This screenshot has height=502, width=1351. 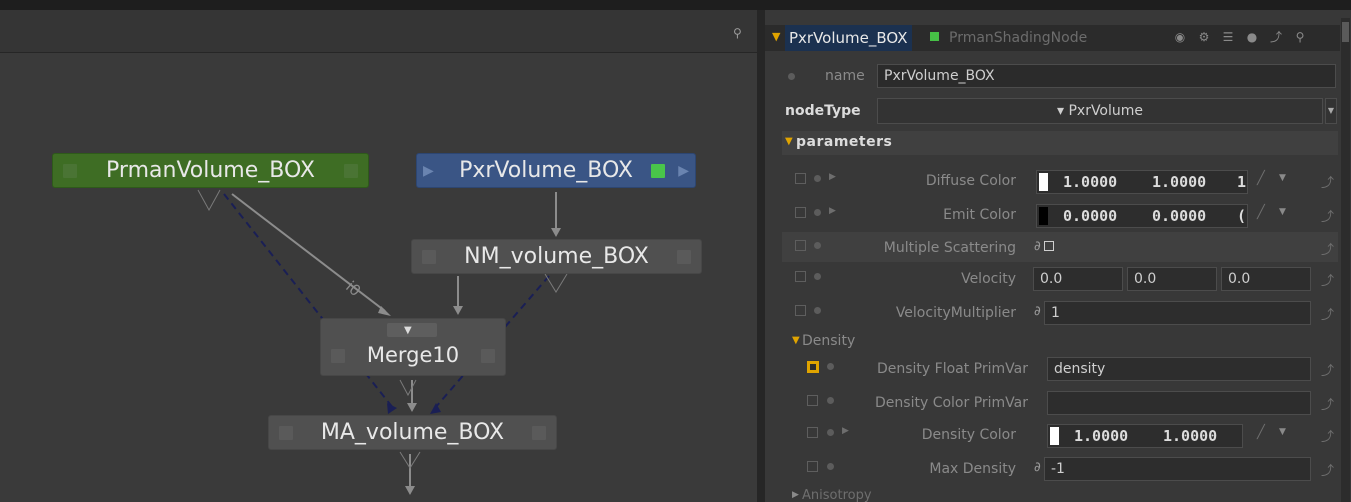 What do you see at coordinates (813, 367) in the screenshot?
I see `locked-icon` at bounding box center [813, 367].